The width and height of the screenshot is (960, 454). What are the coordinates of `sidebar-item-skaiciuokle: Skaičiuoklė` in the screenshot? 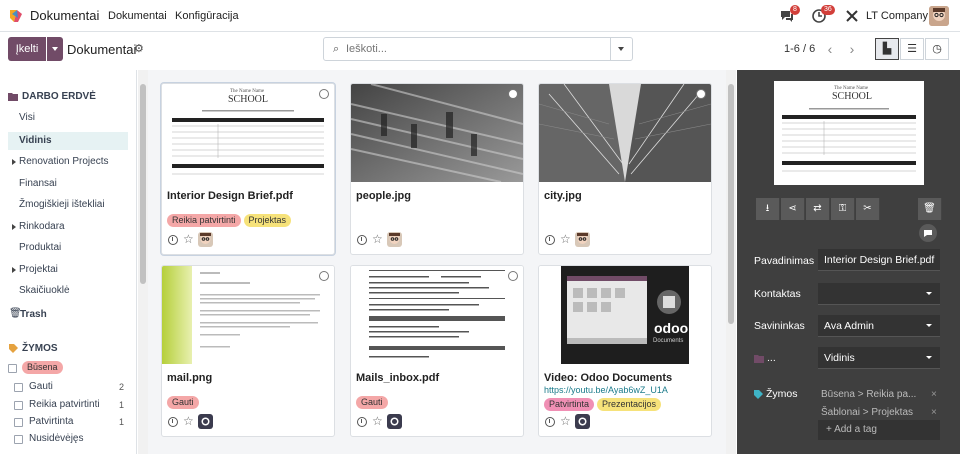 It's located at (68, 291).